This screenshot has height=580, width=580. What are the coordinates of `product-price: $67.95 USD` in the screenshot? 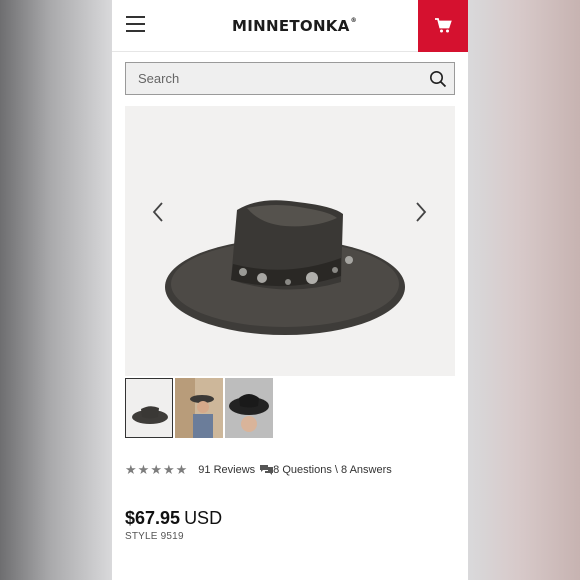 It's located at (173, 518).